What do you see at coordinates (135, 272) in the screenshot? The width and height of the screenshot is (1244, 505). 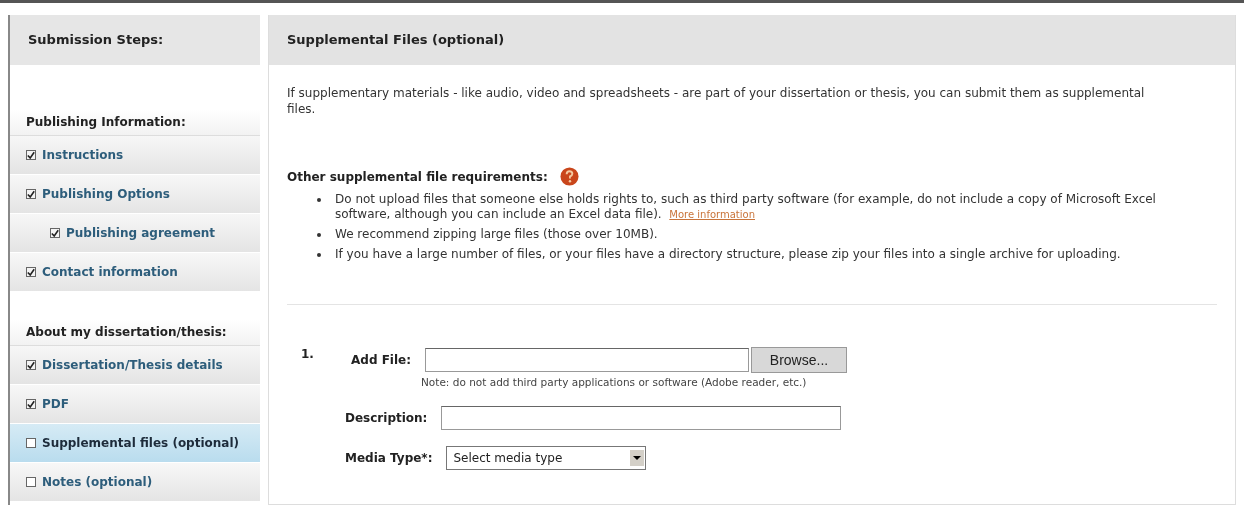 I see `sidebar-item: Contact information` at bounding box center [135, 272].